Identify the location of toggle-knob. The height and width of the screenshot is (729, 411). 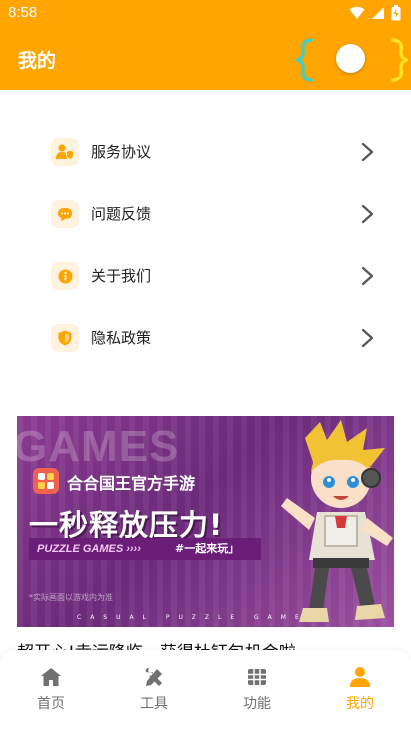
(350, 58).